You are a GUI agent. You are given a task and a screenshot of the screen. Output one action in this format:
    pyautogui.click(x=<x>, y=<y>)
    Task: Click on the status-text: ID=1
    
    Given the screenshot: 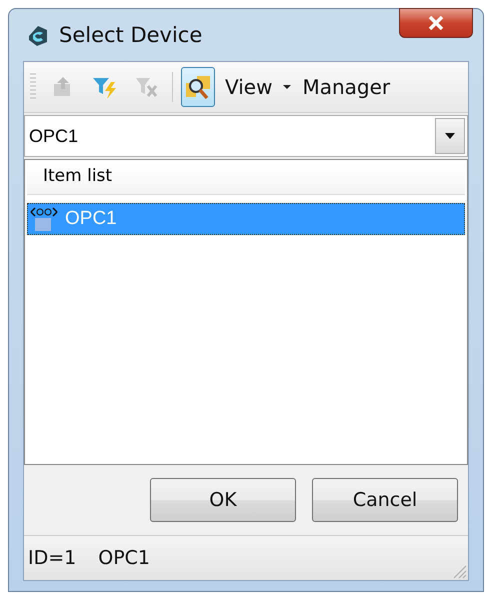 What is the action you would take?
    pyautogui.click(x=52, y=558)
    